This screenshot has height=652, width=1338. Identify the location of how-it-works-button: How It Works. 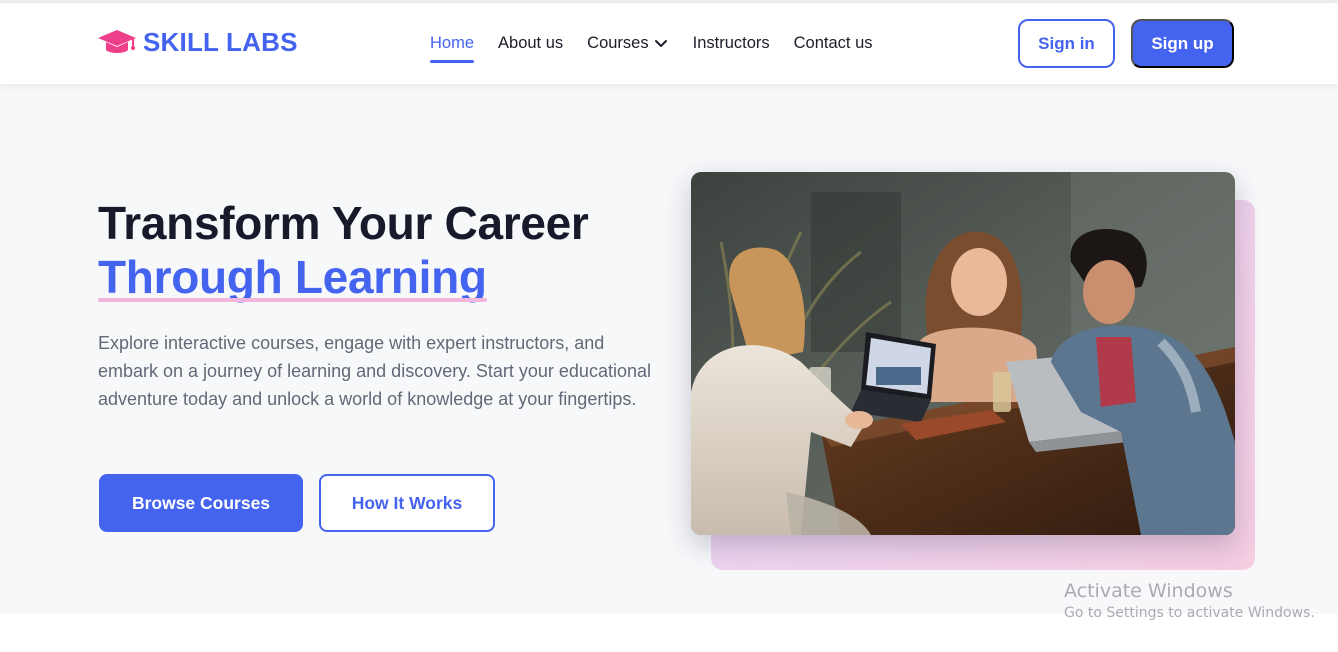
(407, 503).